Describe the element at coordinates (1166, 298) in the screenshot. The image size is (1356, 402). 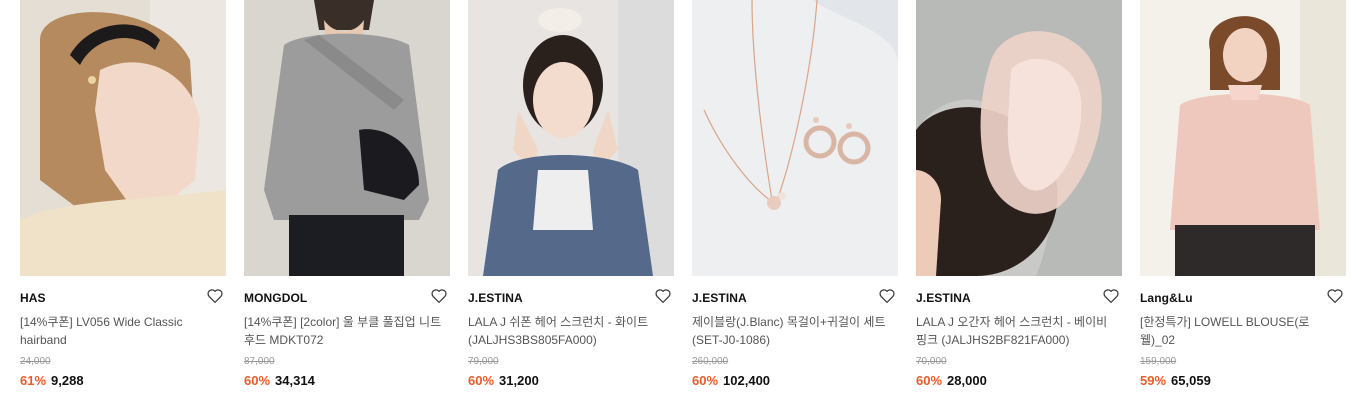
I see `brand-name: Lang&Lu` at that location.